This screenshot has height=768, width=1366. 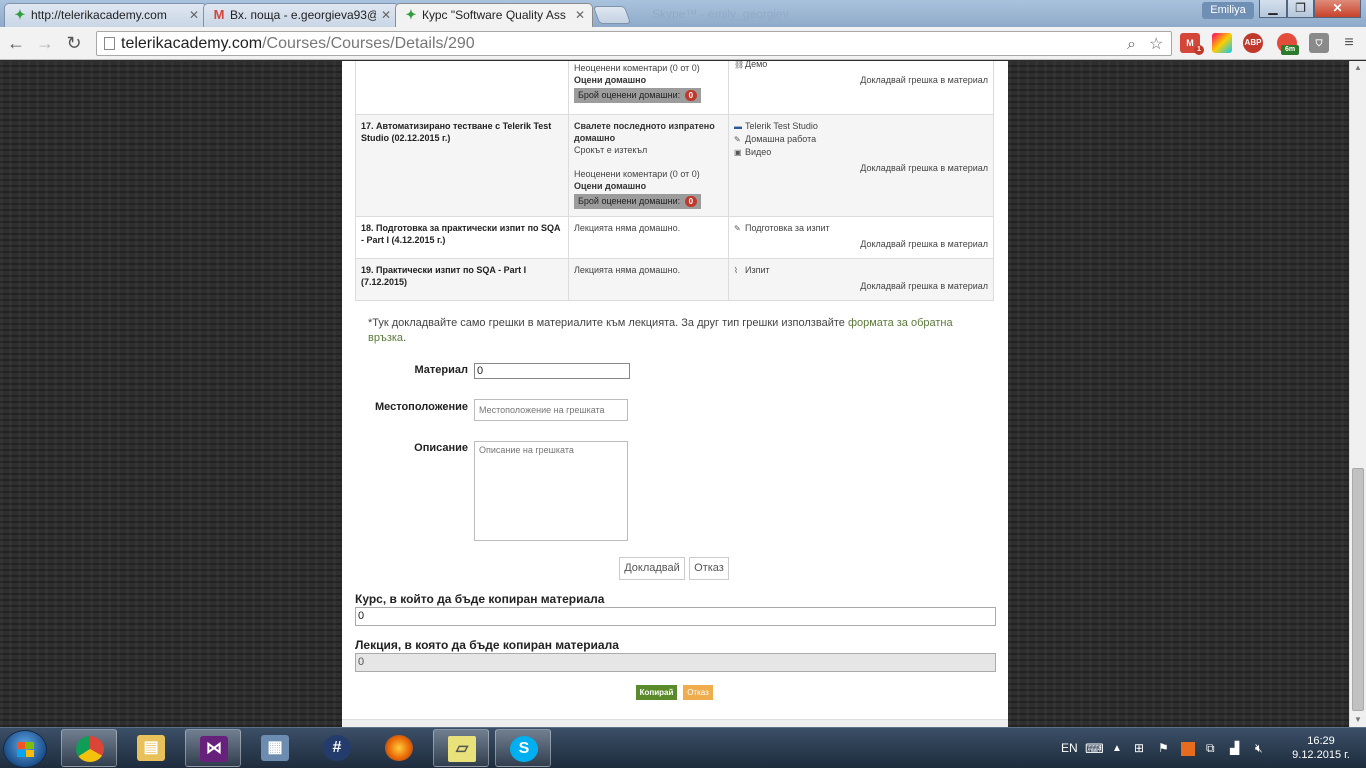 I want to click on bookmark-star-icon: ☆, so click(x=1156, y=44).